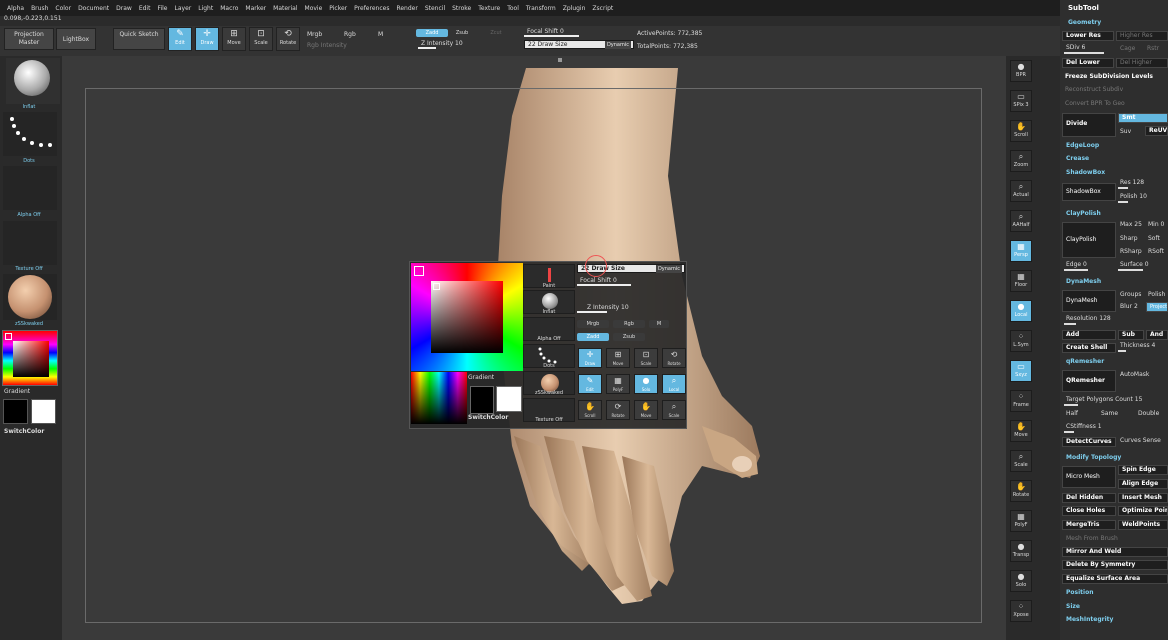 This screenshot has width=1168, height=640. What do you see at coordinates (350, 34) in the screenshot?
I see `rgb-toggle: Rgb` at bounding box center [350, 34].